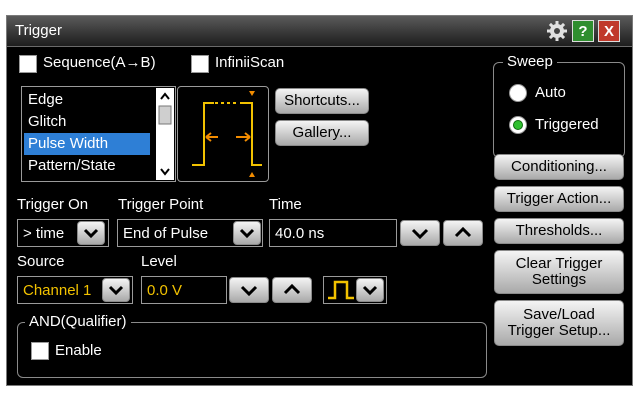 The height and width of the screenshot is (396, 640). I want to click on radio-selected-dot, so click(518, 125).